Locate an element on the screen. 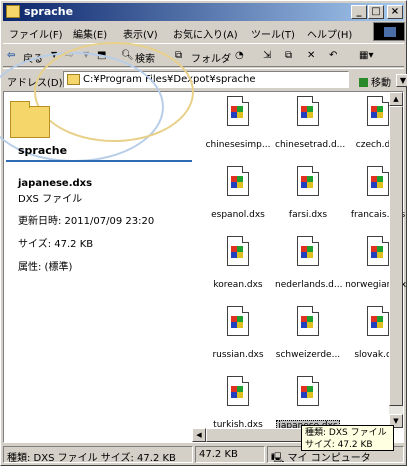  folders-icon: ⧉ is located at coordinates (178, 55).